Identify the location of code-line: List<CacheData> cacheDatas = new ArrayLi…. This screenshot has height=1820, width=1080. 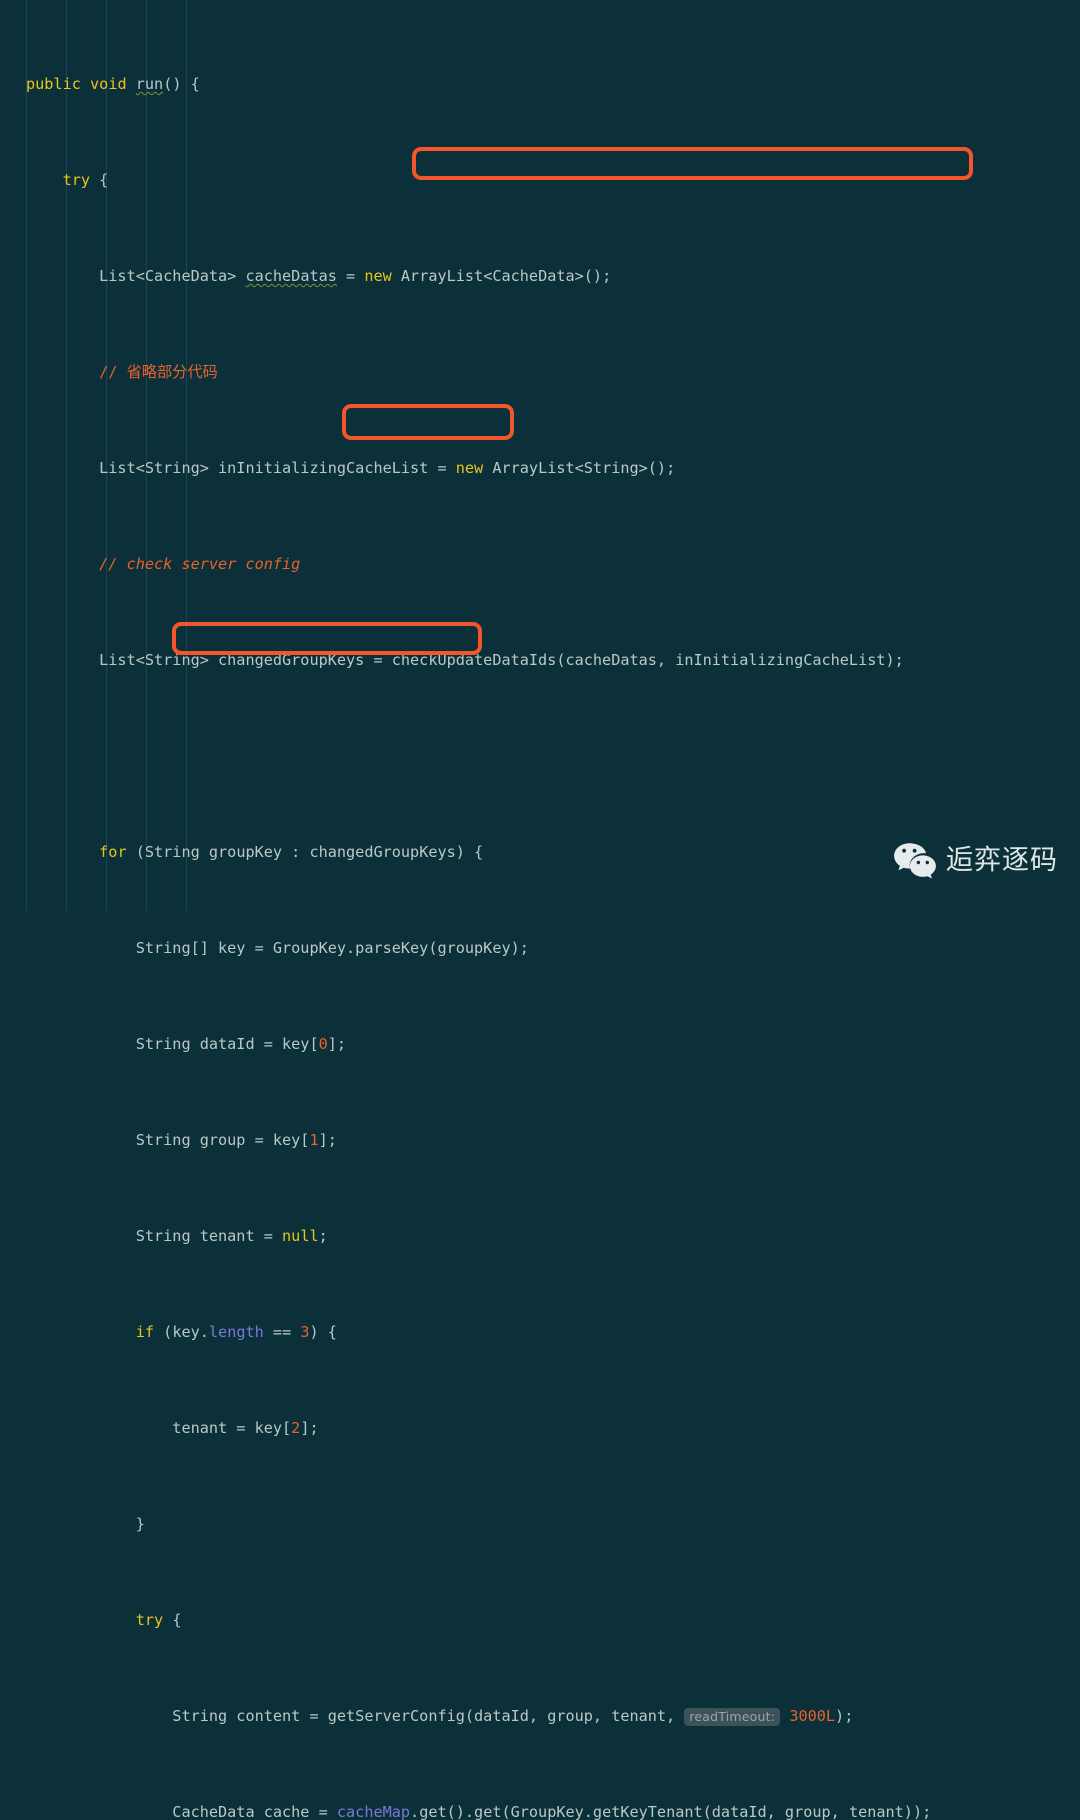
(319, 276).